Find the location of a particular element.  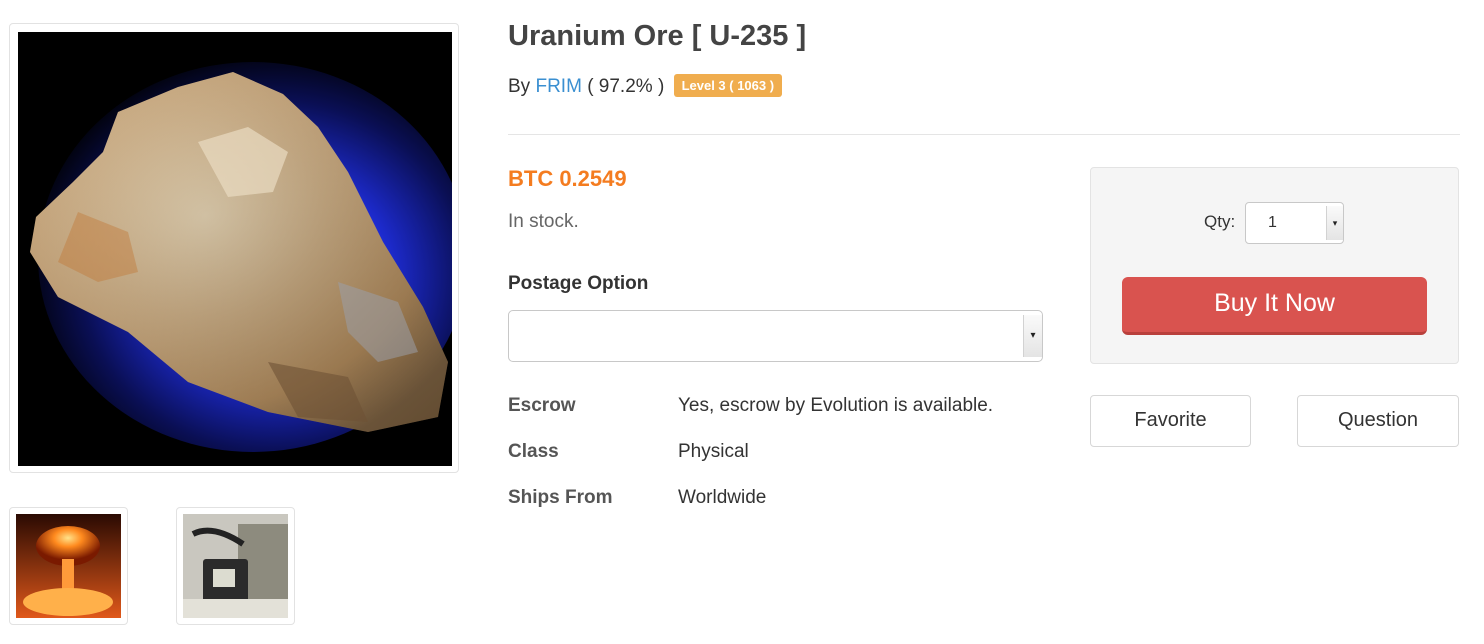

quantity-value: 1 is located at coordinates (1272, 222).